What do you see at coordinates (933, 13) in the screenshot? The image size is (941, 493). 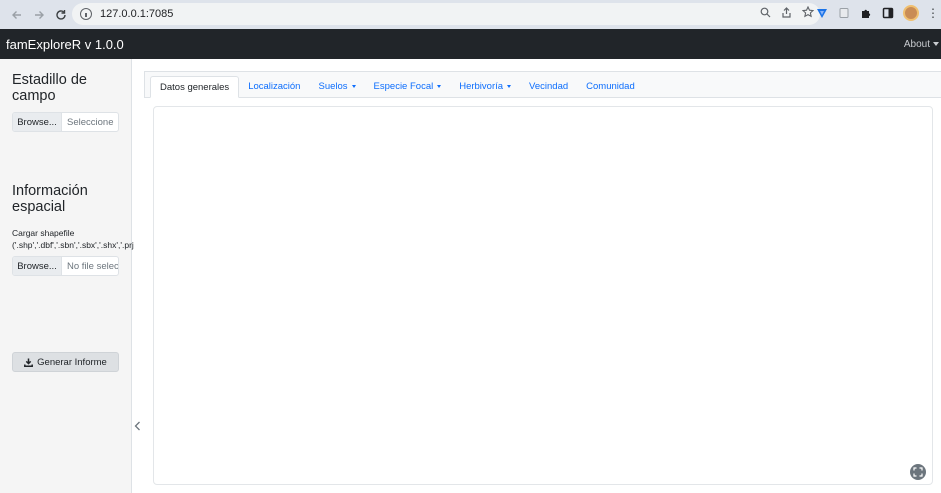 I see `browser-menu-icon: ⋮` at bounding box center [933, 13].